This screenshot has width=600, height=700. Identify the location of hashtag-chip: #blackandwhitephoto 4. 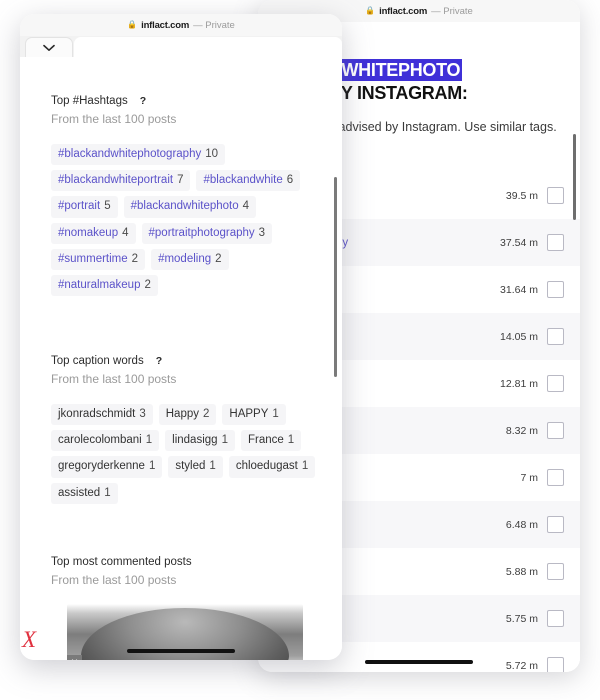
(190, 207).